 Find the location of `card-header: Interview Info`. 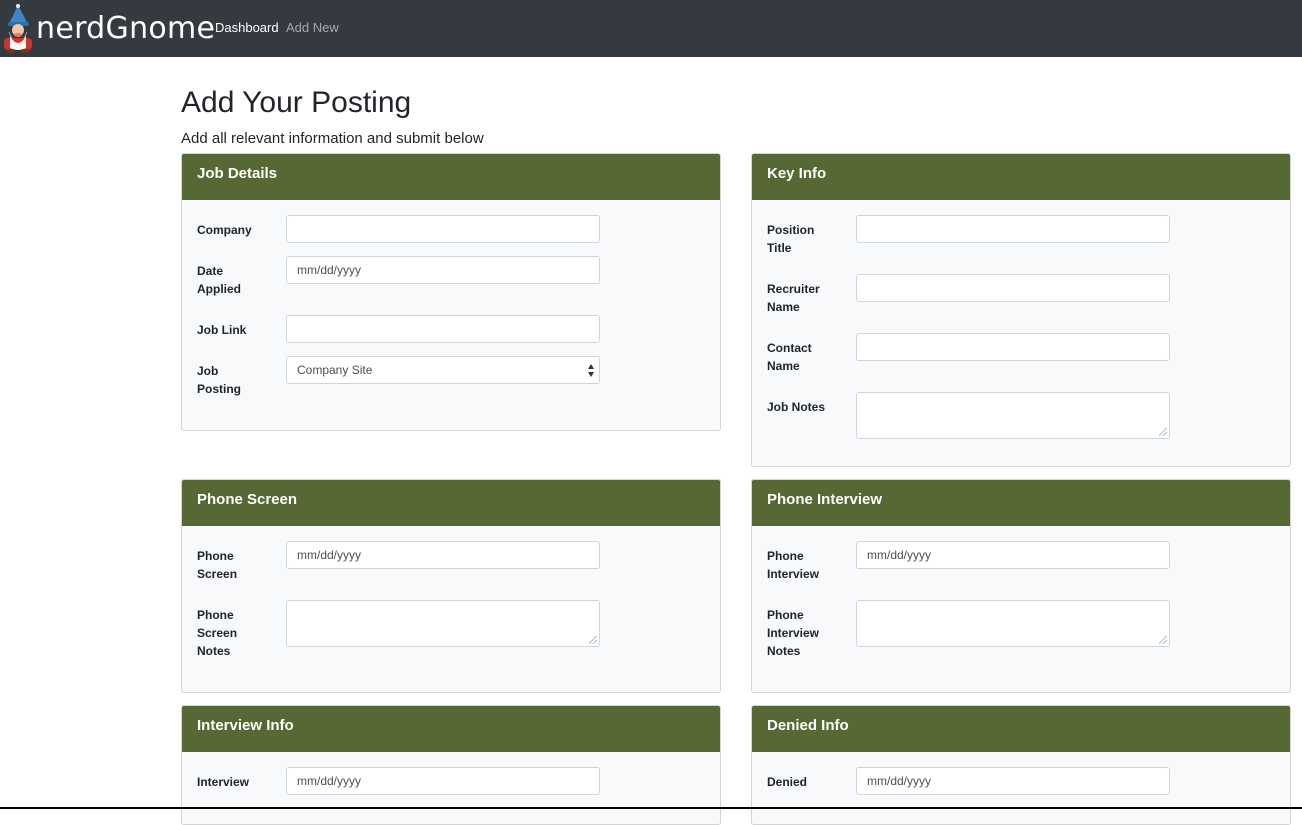

card-header: Interview Info is located at coordinates (451, 729).